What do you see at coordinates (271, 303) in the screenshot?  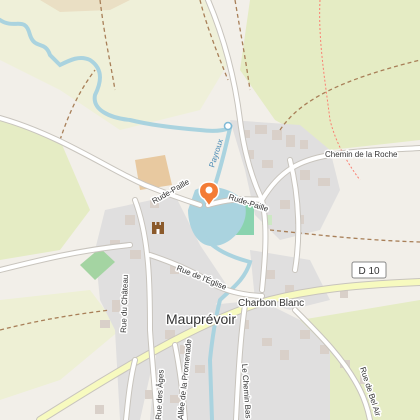 I see `label-charbon-blanc: Charbon Blanc` at bounding box center [271, 303].